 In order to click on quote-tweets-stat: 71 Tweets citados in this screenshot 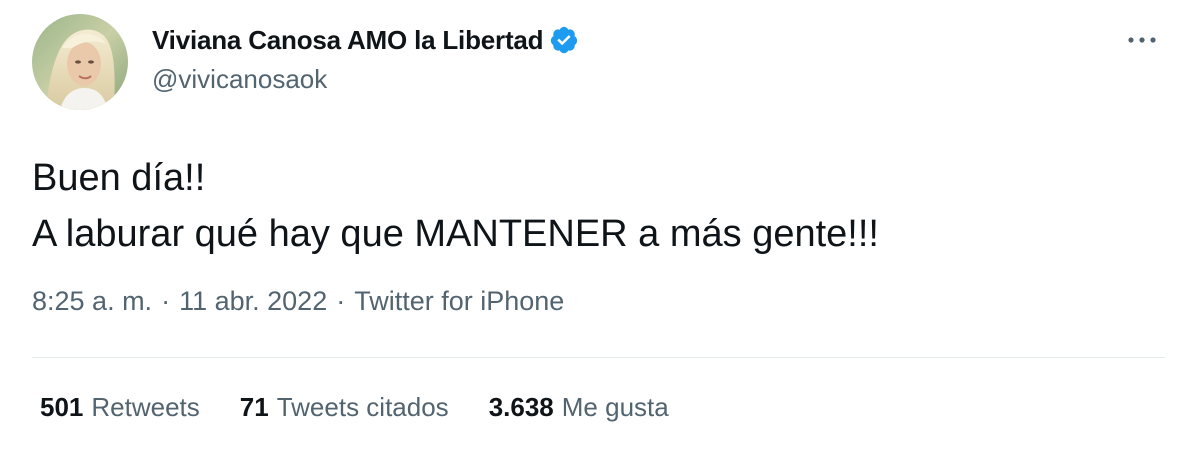, I will do `click(344, 407)`.